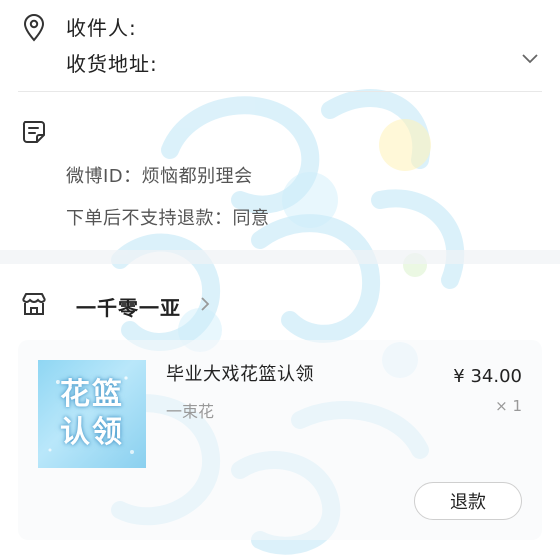  What do you see at coordinates (280, 257) in the screenshot?
I see `section-gap` at bounding box center [280, 257].